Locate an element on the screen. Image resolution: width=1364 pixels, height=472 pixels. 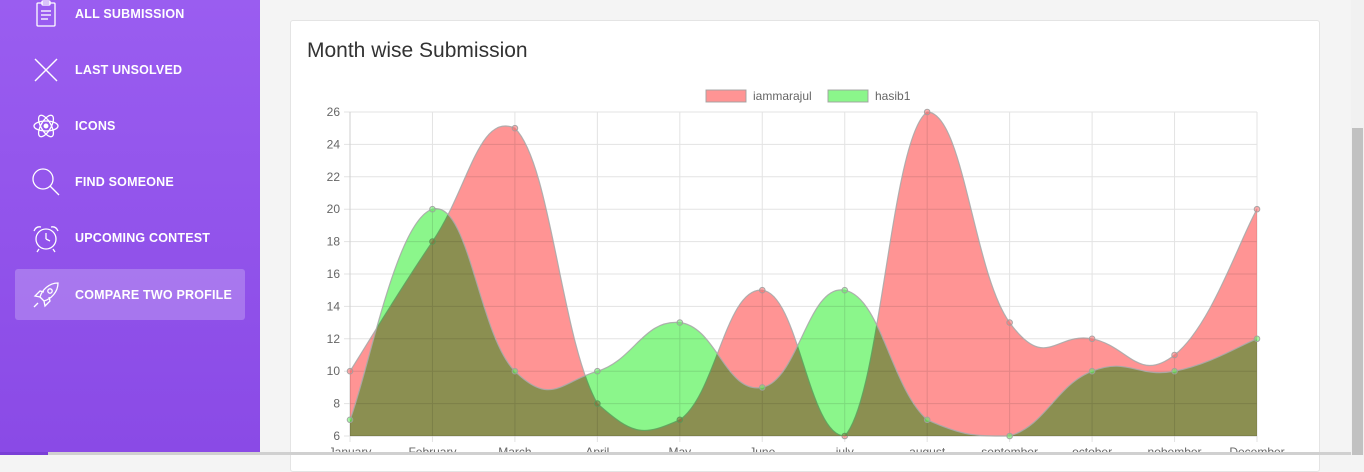
y-tick-label: 24 is located at coordinates (334, 144).